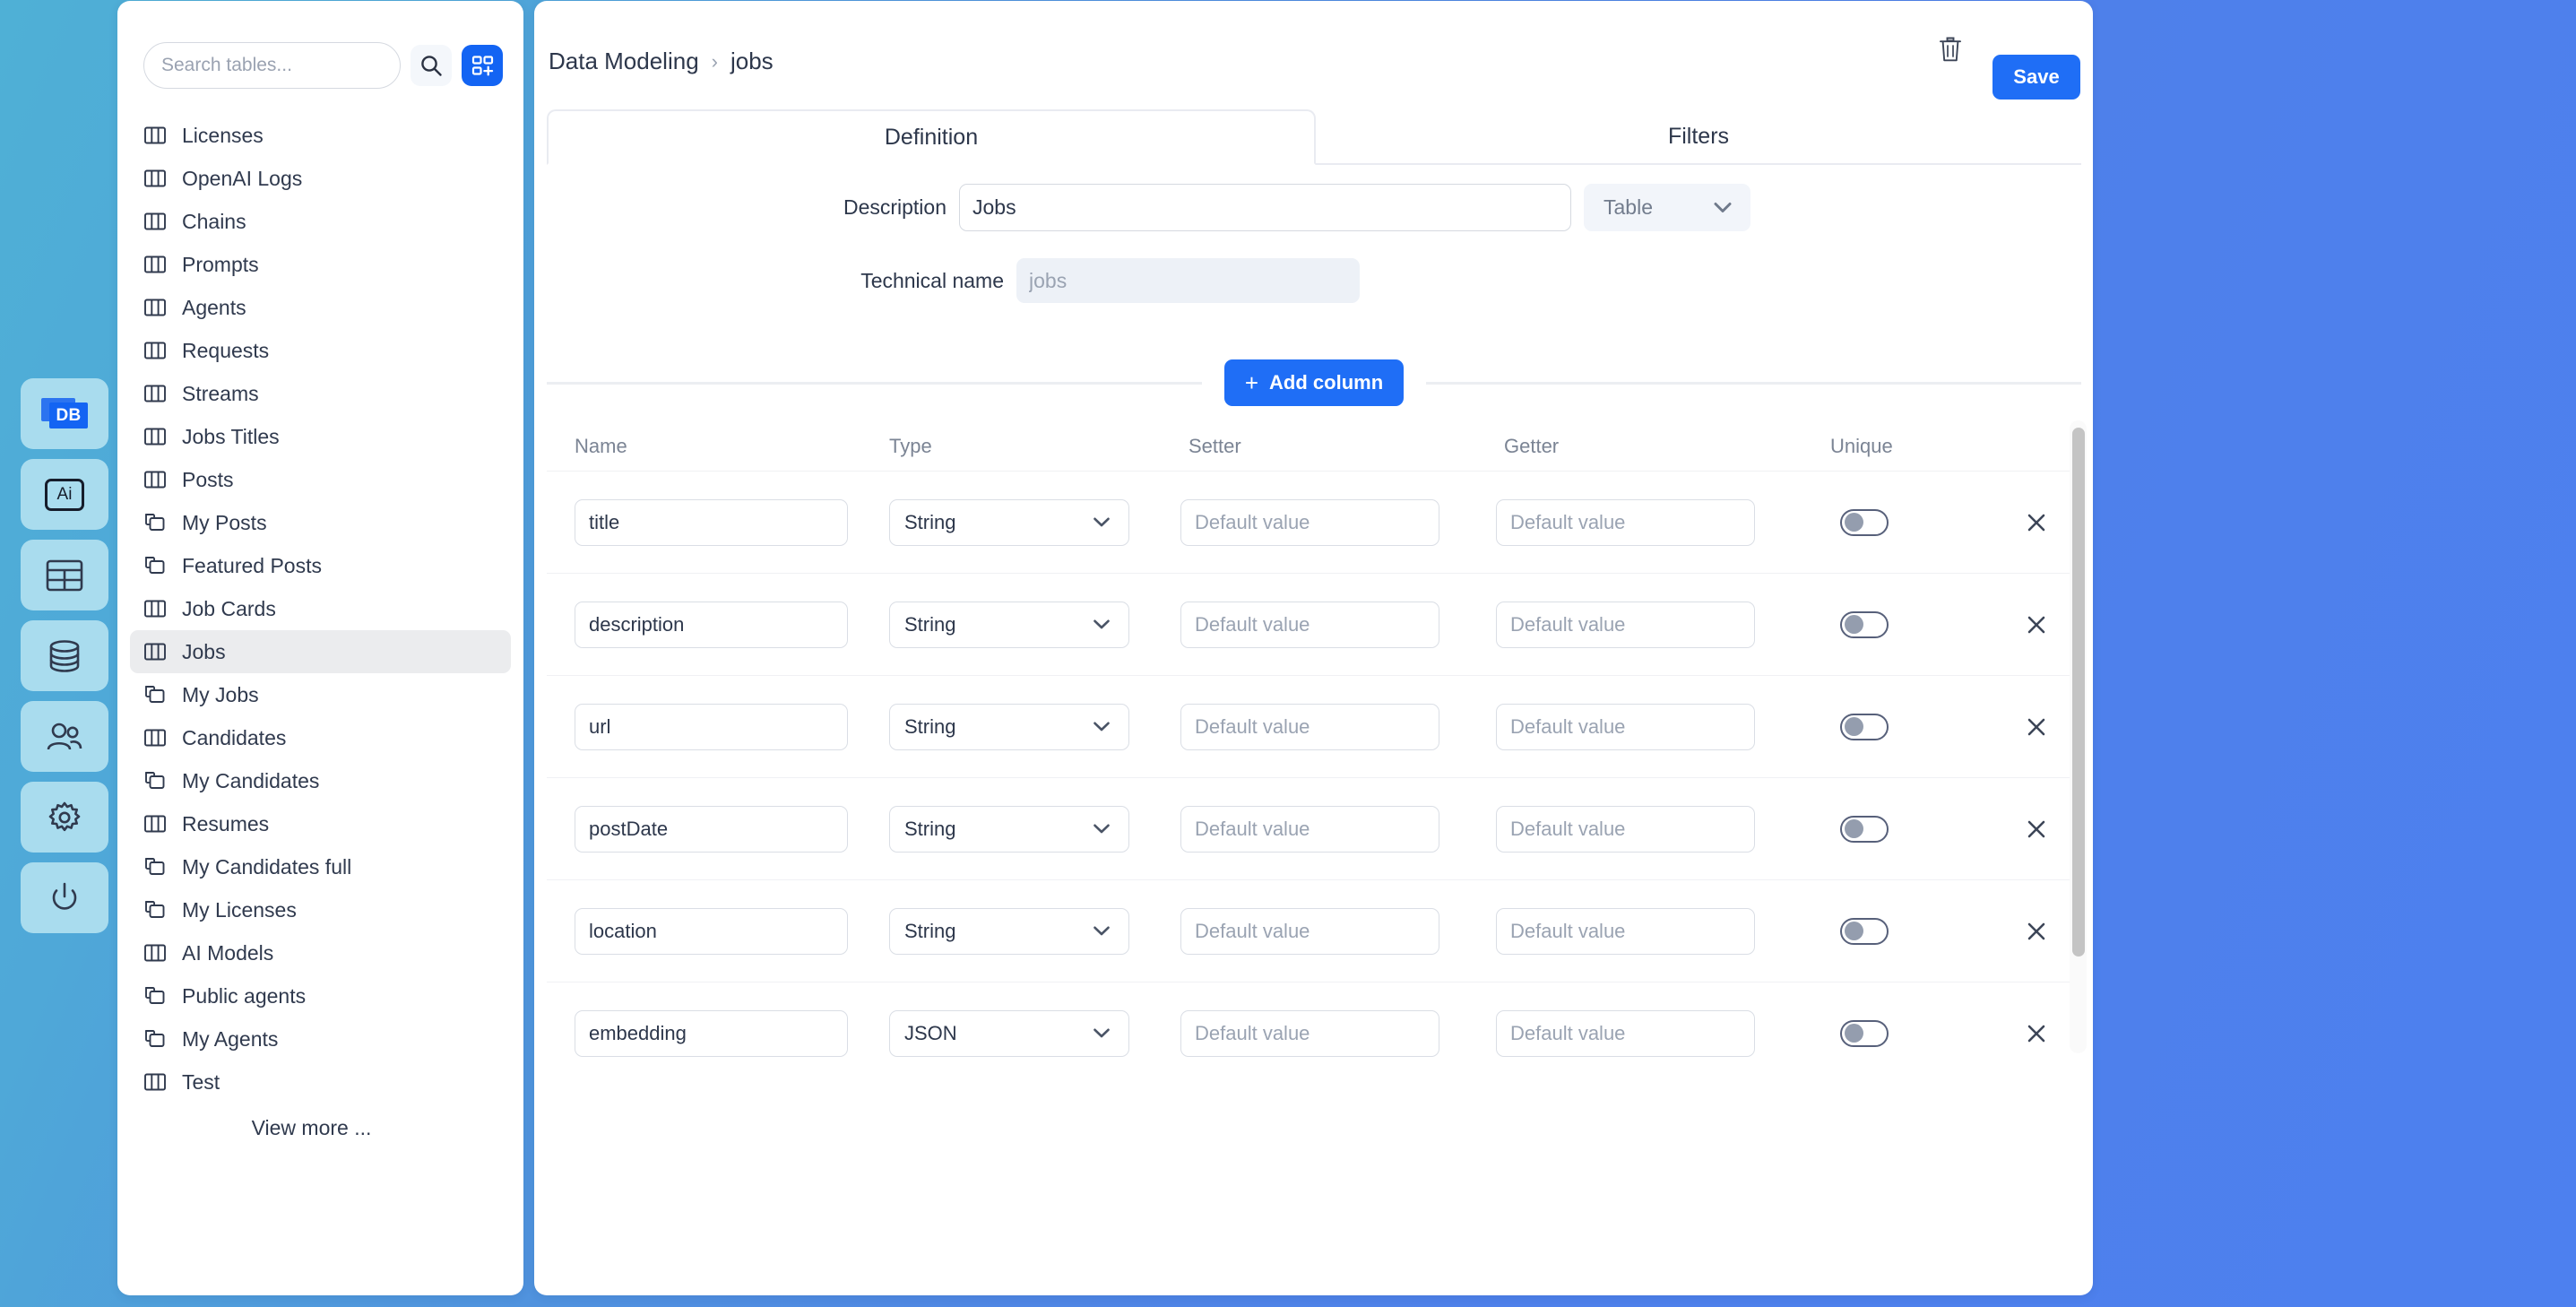 The height and width of the screenshot is (1307, 2576). I want to click on rail-item-db-logo: DB, so click(64, 413).